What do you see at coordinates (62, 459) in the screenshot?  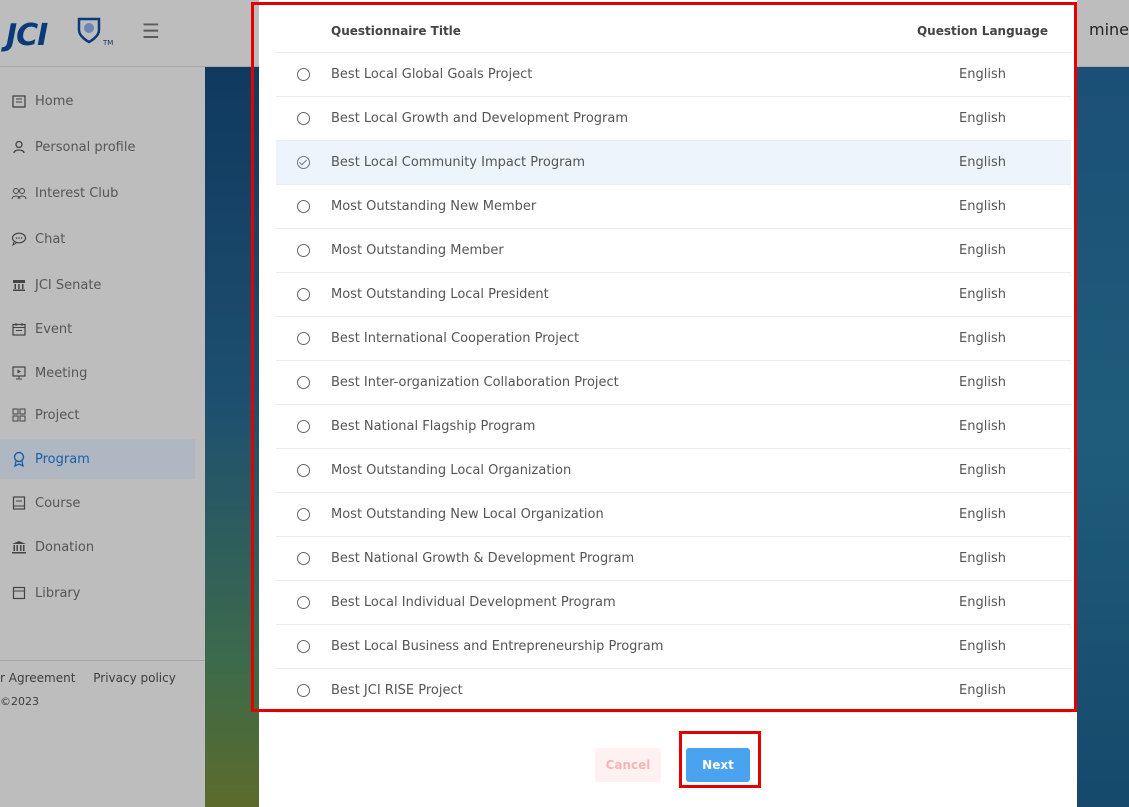 I see `sidebar-item-label: Program` at bounding box center [62, 459].